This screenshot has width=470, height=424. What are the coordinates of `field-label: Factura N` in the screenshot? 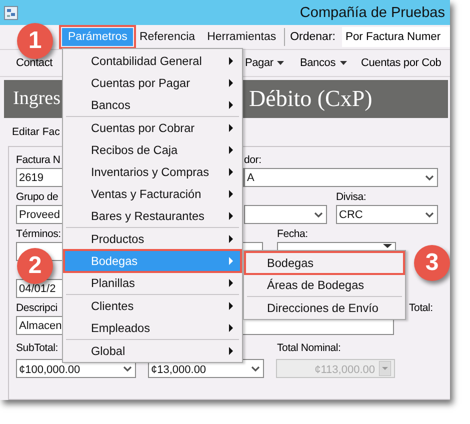 It's located at (38, 160).